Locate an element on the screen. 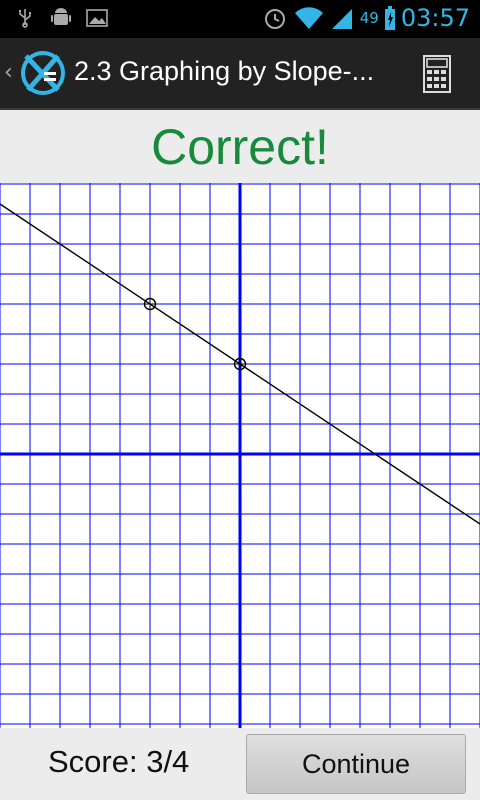 This screenshot has width=480, height=800. signal-icon is located at coordinates (341, 19).